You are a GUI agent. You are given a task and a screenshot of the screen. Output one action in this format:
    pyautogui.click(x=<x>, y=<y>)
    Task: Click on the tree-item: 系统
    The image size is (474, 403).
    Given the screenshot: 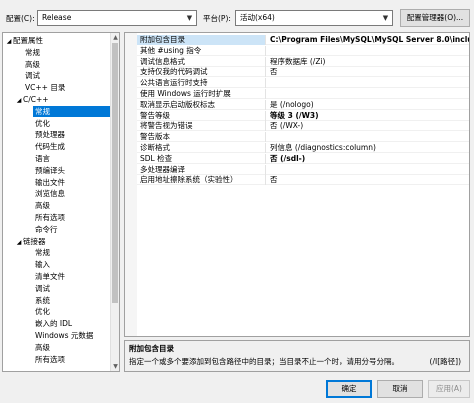 What is the action you would take?
    pyautogui.click(x=56, y=300)
    